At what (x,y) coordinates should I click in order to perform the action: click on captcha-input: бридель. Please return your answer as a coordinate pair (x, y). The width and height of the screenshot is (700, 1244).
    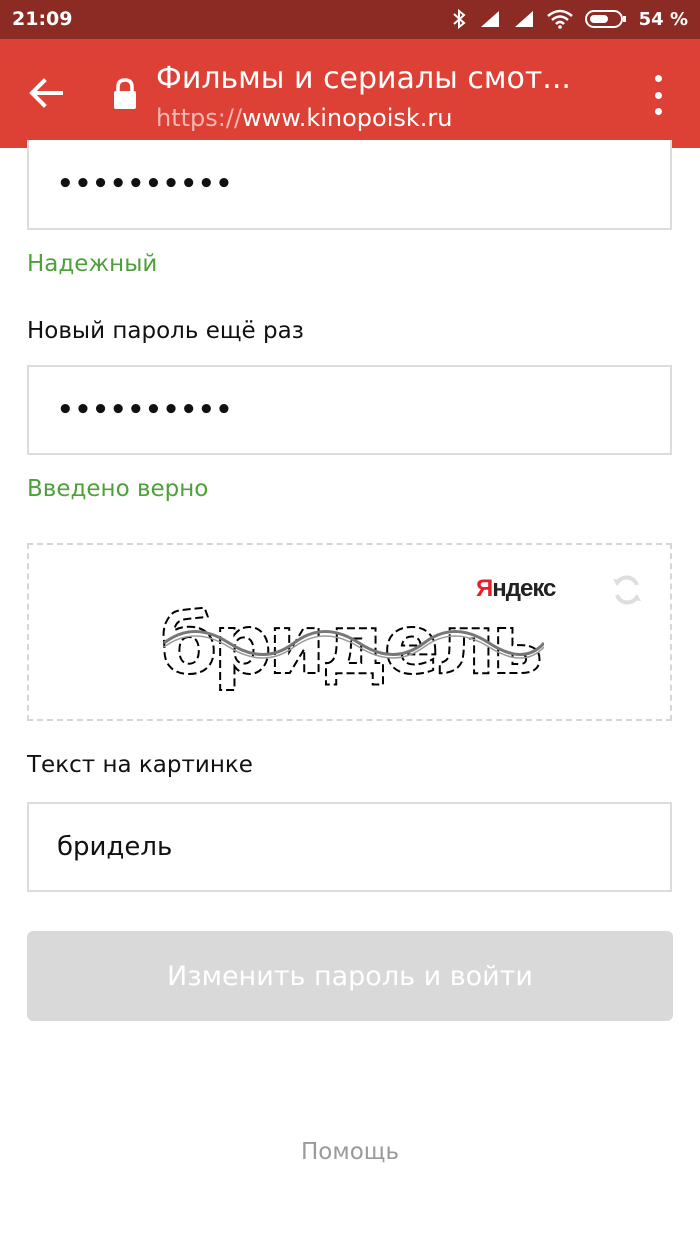
    Looking at the image, I should click on (349, 847).